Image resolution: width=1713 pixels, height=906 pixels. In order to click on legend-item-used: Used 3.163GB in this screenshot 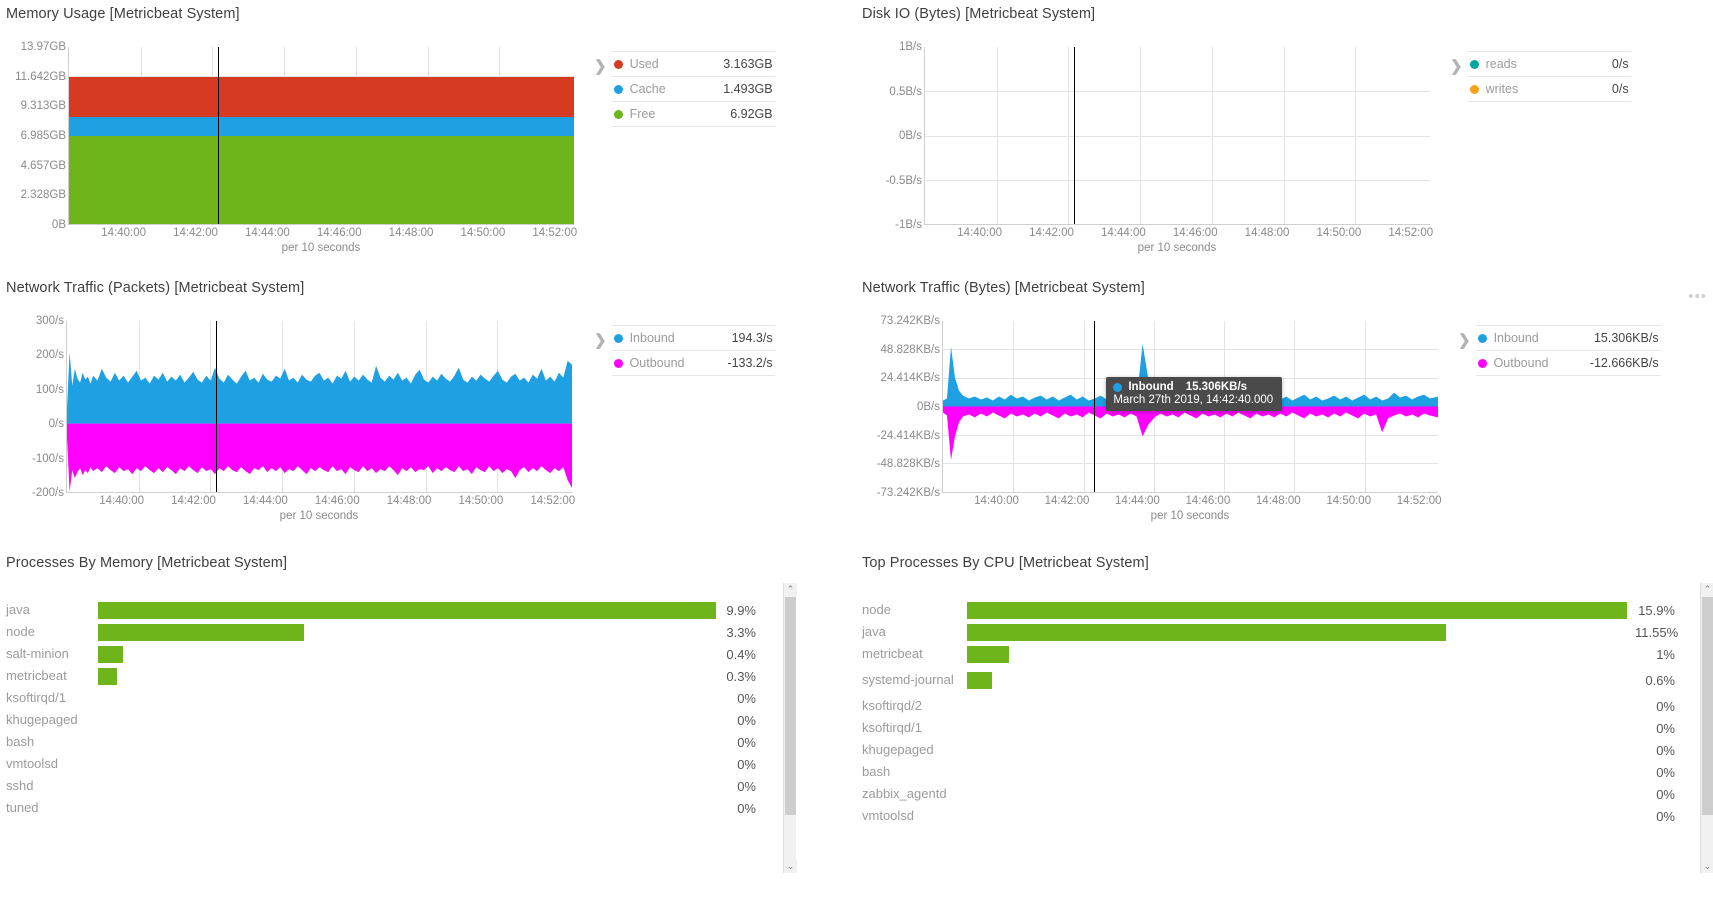, I will do `click(693, 63)`.